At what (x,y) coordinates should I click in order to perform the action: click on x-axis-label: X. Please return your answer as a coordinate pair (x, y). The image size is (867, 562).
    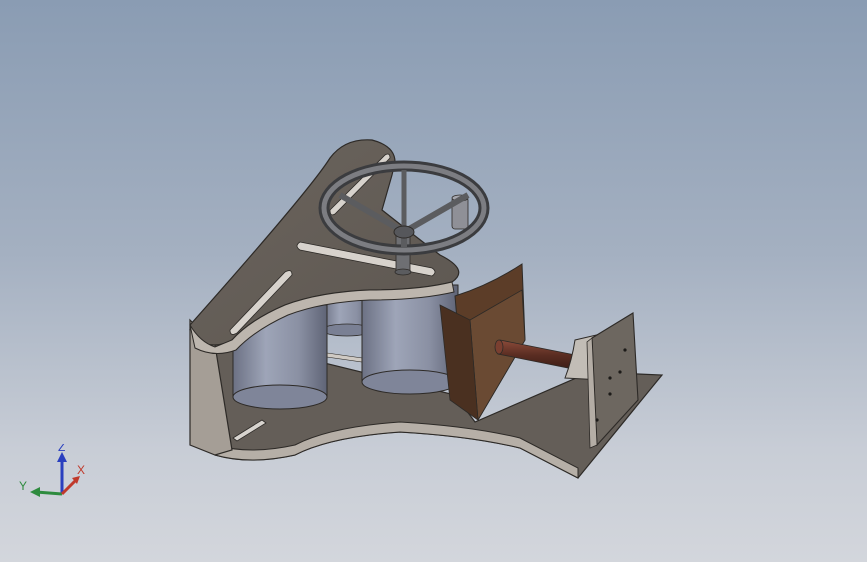
    Looking at the image, I should click on (81, 470).